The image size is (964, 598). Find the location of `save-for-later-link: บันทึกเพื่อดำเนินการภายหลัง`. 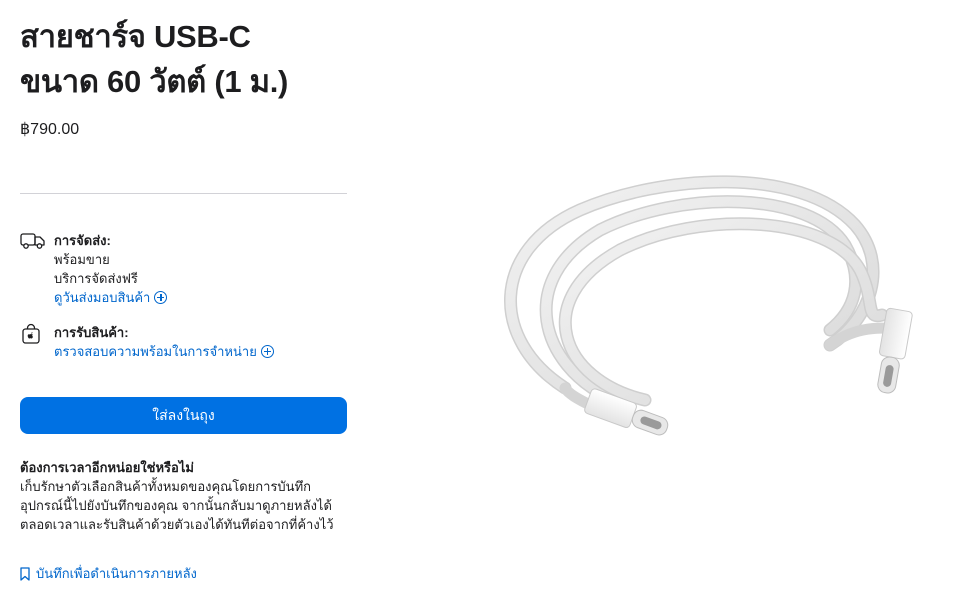

save-for-later-link: บันทึกเพื่อดำเนินการภายหลัง is located at coordinates (108, 573).